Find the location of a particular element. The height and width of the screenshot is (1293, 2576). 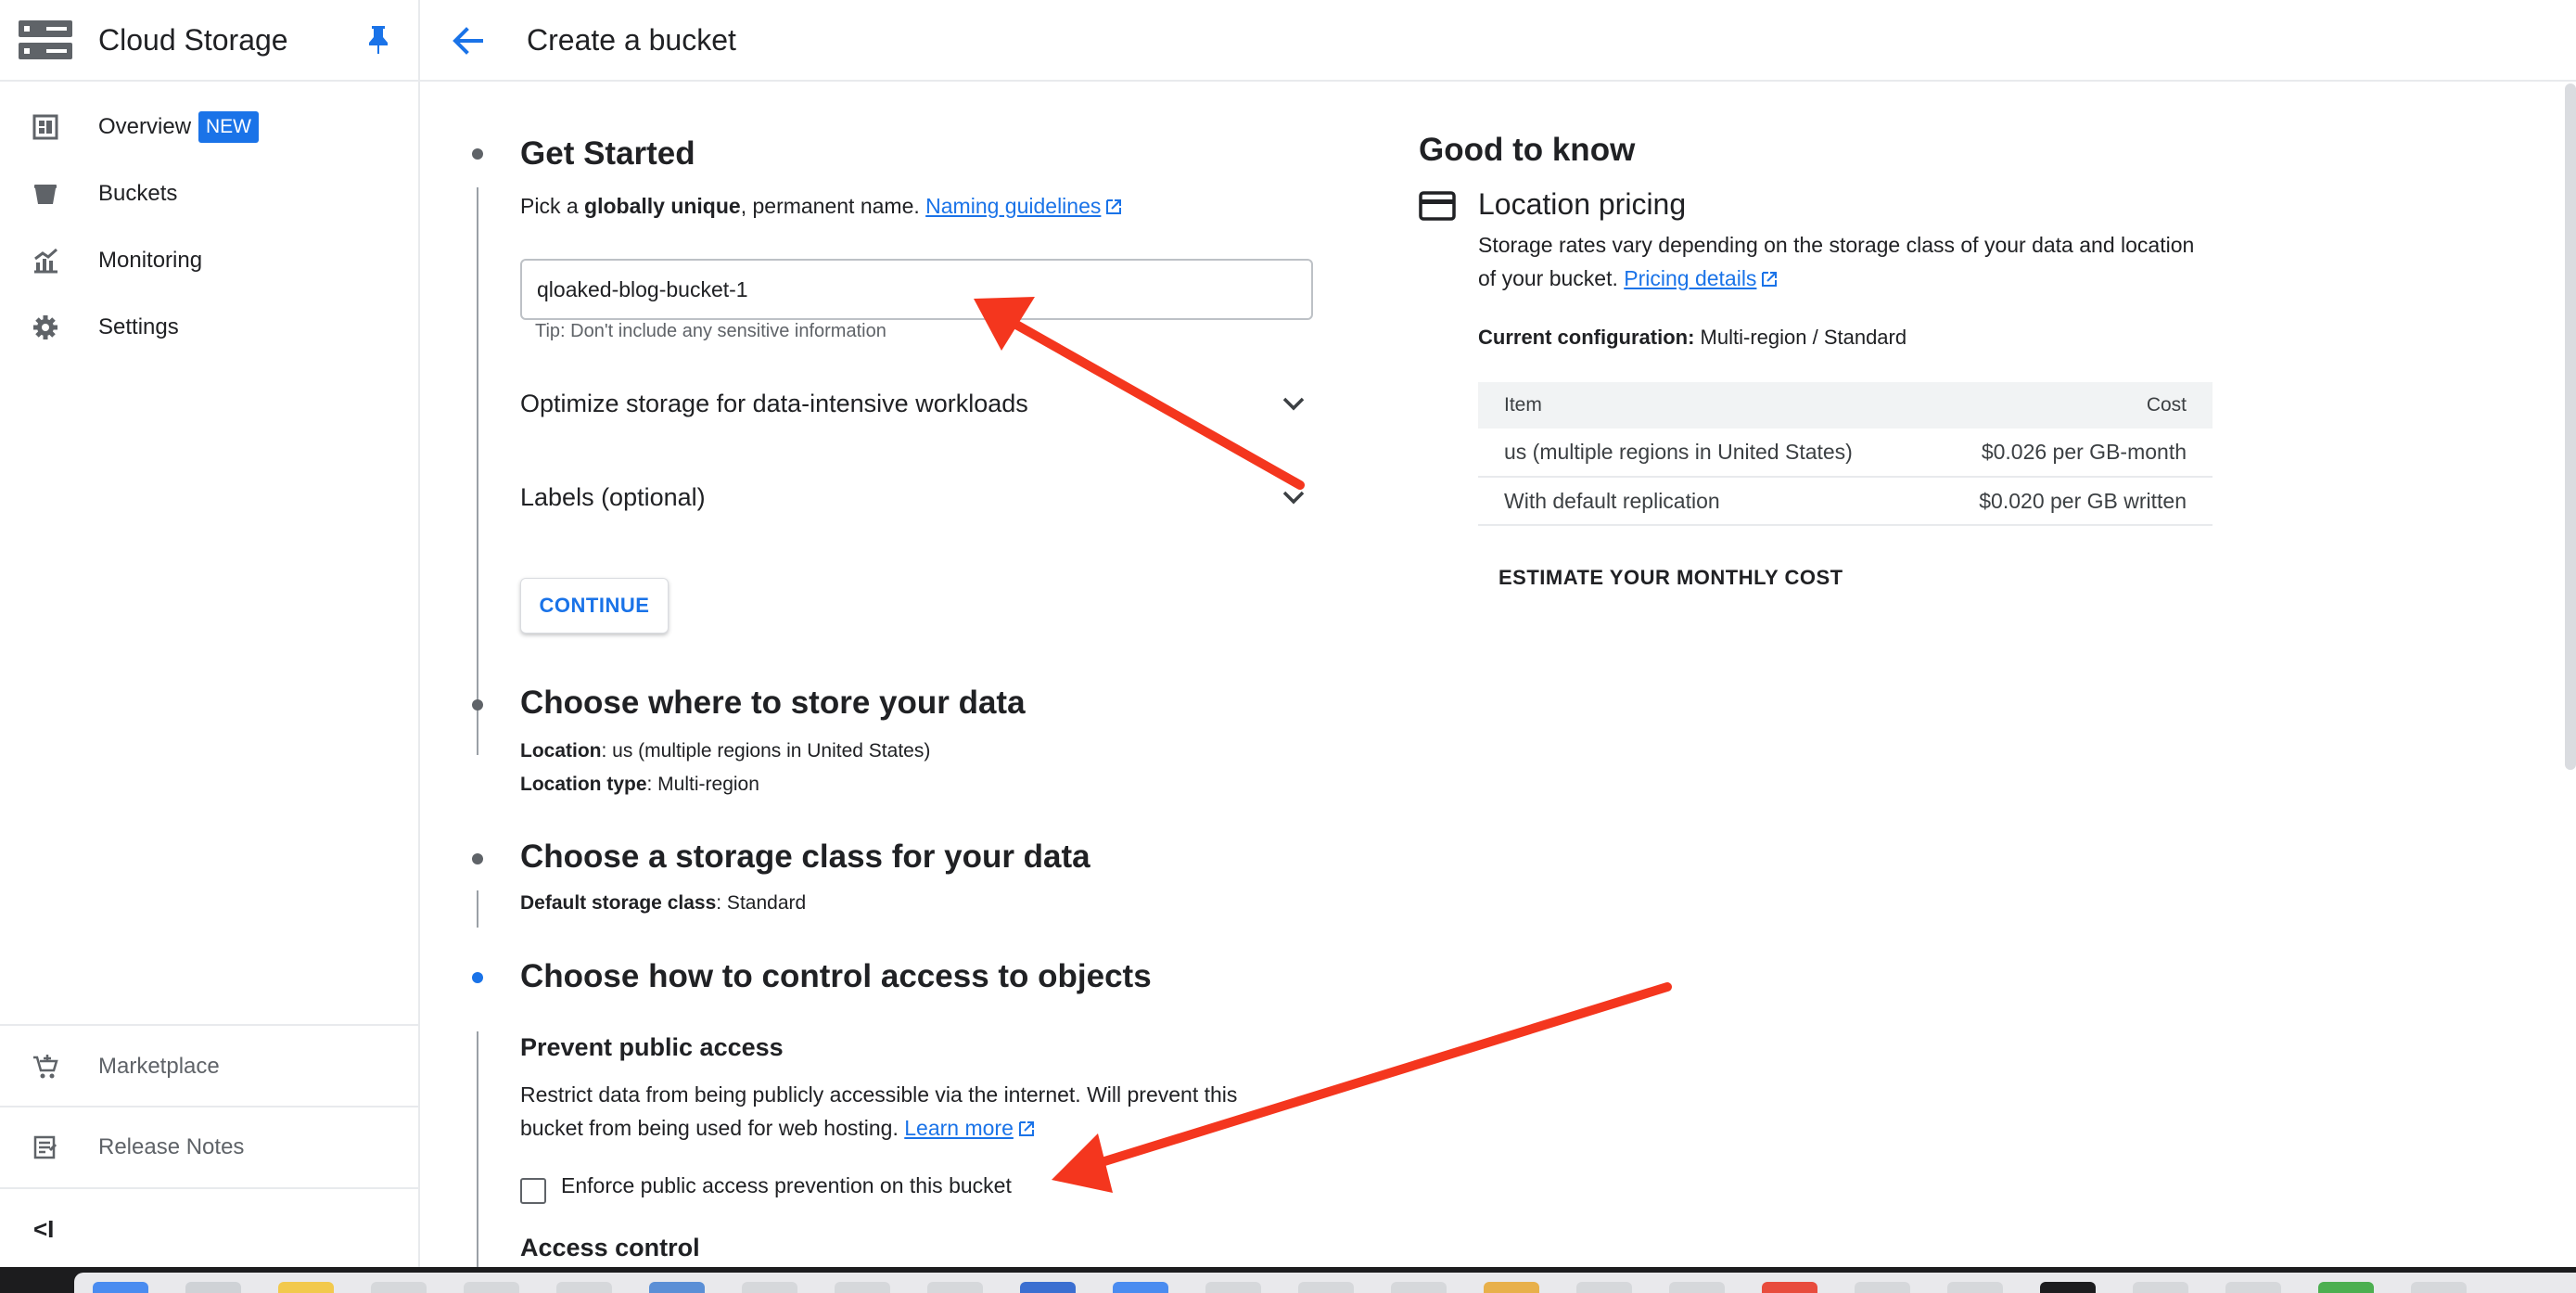

pricing-details-link: Pricing details is located at coordinates (1701, 278).